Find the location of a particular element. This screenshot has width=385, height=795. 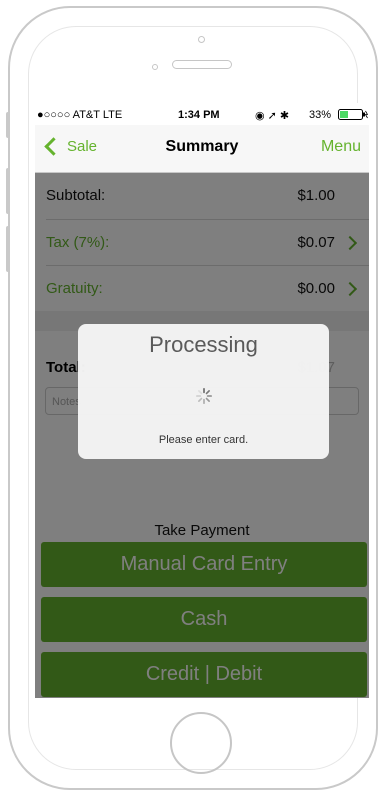

clock: 1:34 PM is located at coordinates (199, 115).